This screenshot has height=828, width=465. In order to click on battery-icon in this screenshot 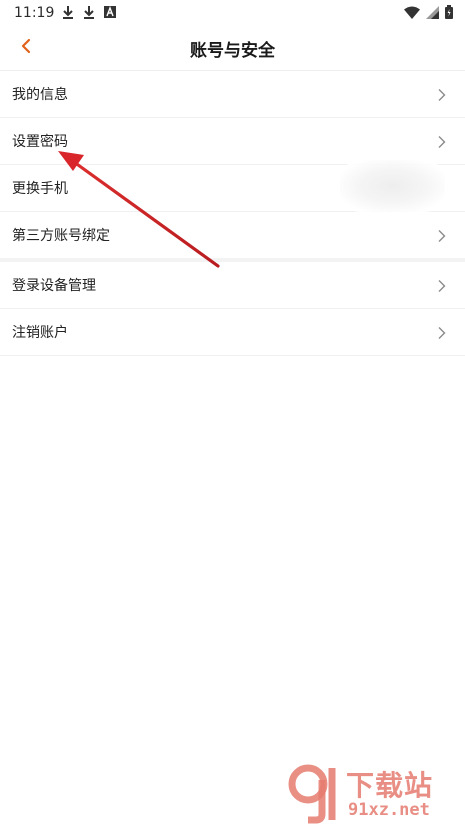, I will do `click(449, 14)`.